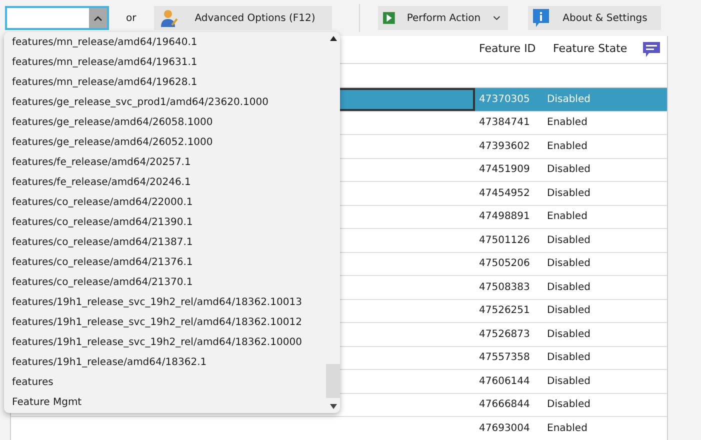 The width and height of the screenshot is (701, 440). I want to click on table-cell-text: 47526251, so click(504, 311).